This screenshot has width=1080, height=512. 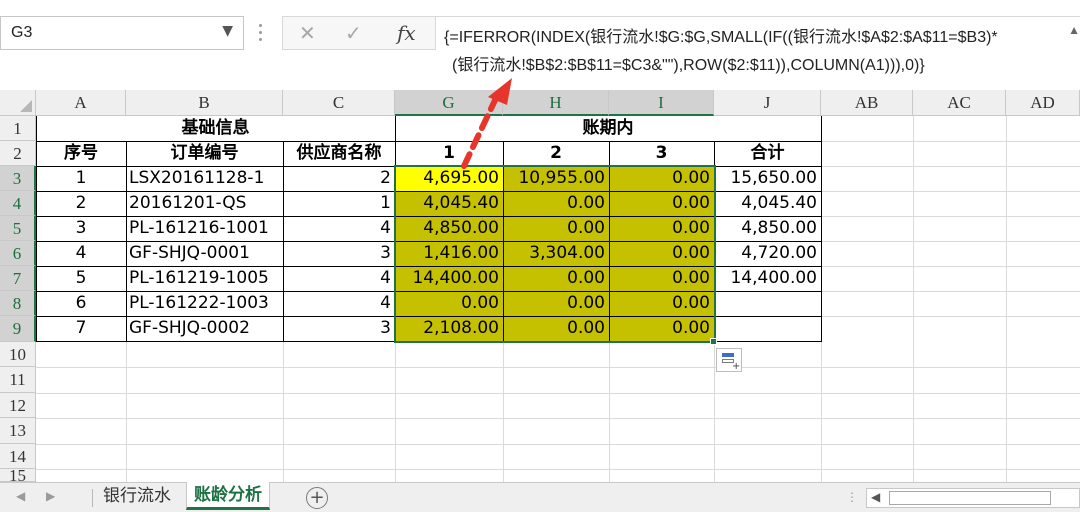 I want to click on cancel-icon: ✕, so click(x=307, y=33).